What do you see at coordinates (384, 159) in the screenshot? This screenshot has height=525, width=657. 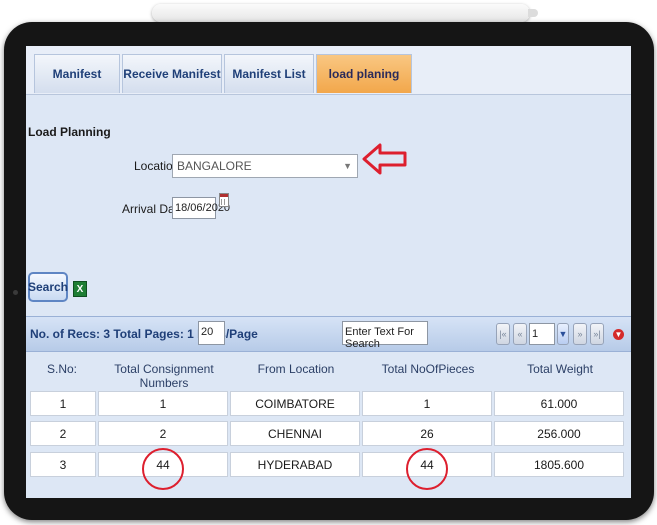 I see `red-arrow-annotation-icon` at bounding box center [384, 159].